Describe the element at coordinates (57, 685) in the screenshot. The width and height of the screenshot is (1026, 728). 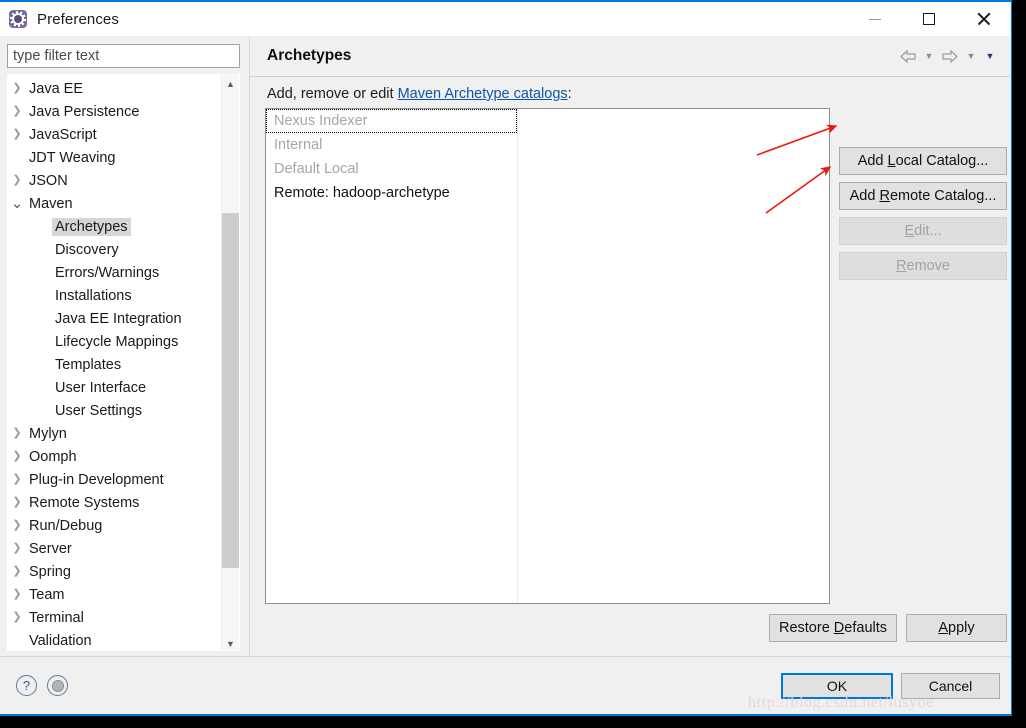
I see `apply-and-close-icon` at that location.